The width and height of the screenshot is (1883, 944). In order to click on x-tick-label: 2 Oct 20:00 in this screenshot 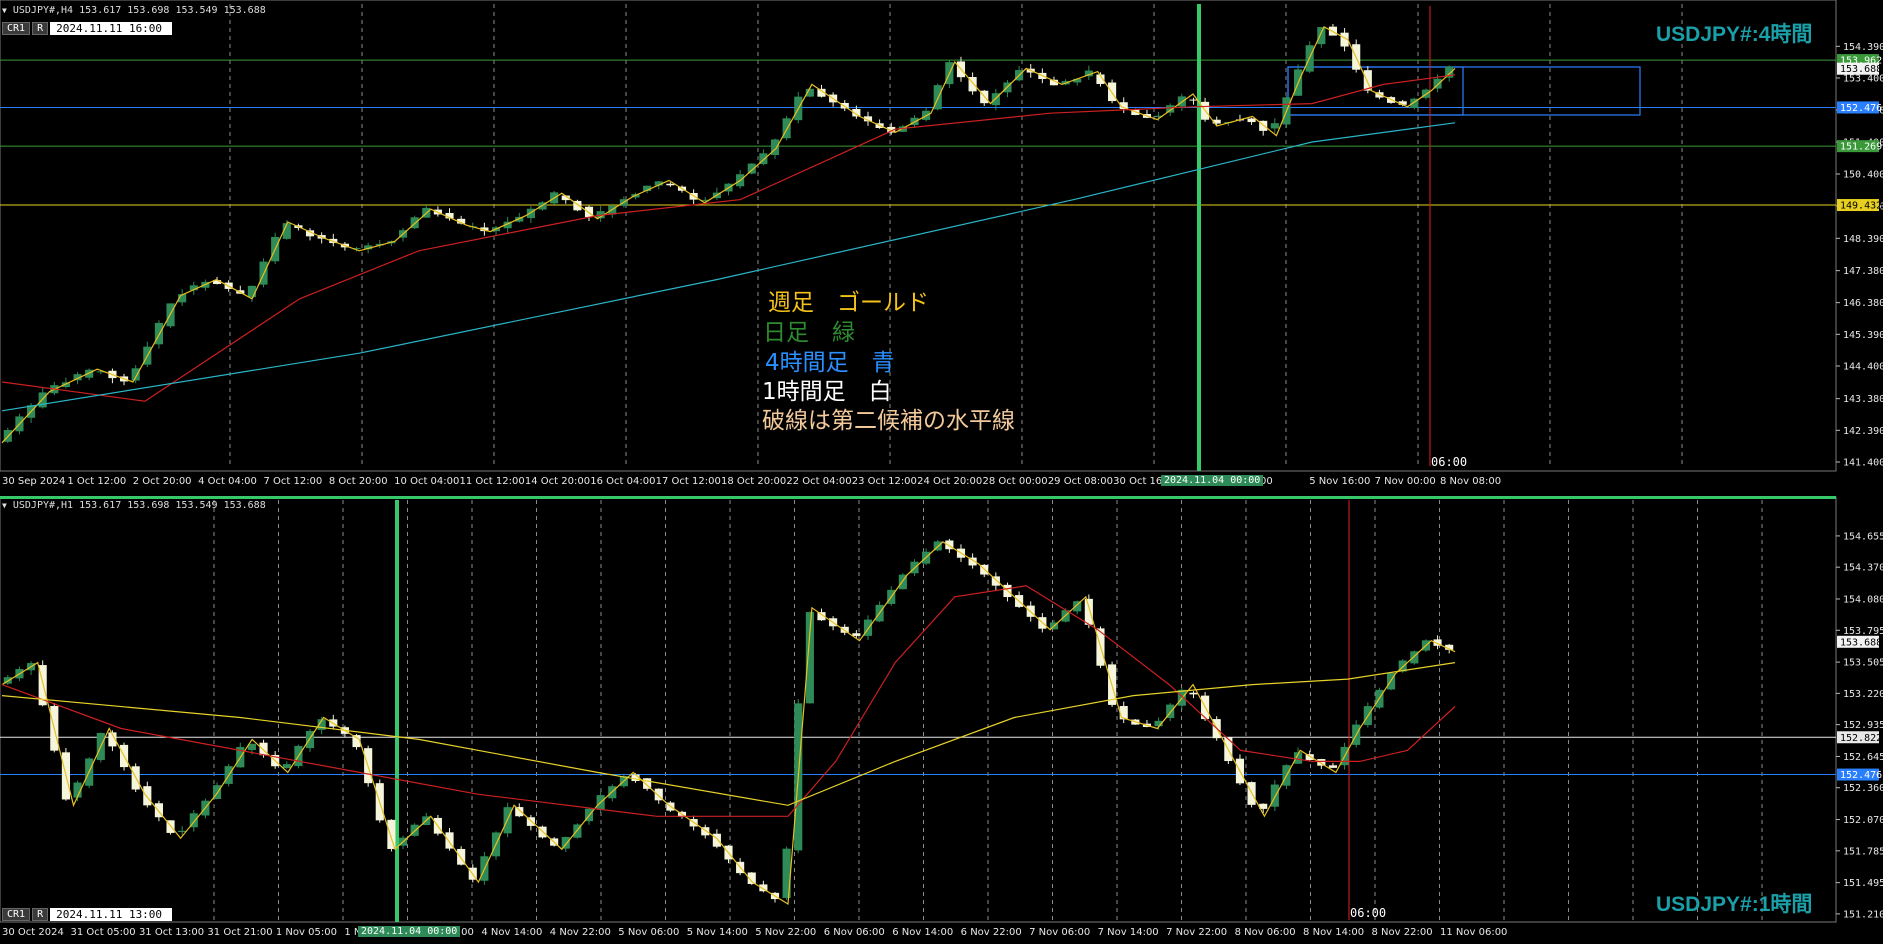, I will do `click(162, 481)`.